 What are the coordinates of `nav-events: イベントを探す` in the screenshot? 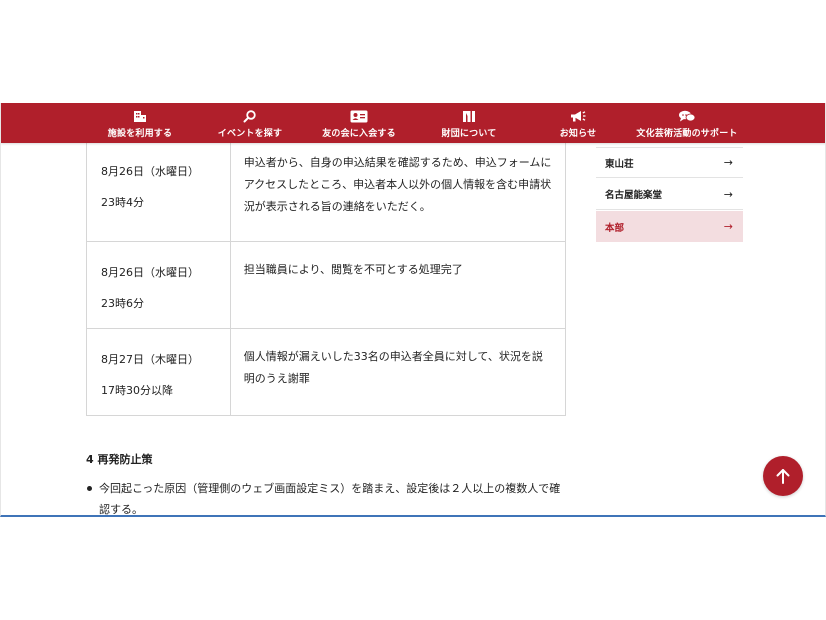 It's located at (250, 123).